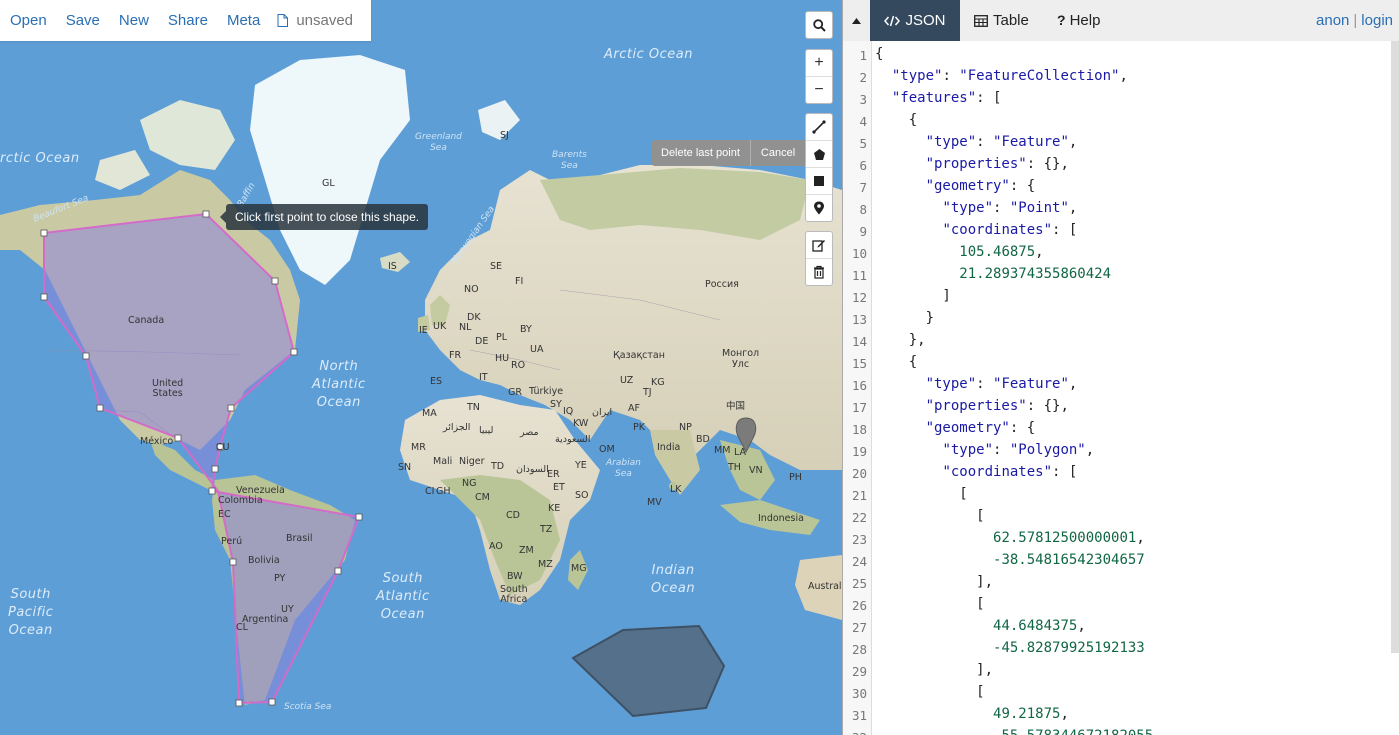 This screenshot has height=735, width=1399. I want to click on line-number: 12, so click(859, 297).